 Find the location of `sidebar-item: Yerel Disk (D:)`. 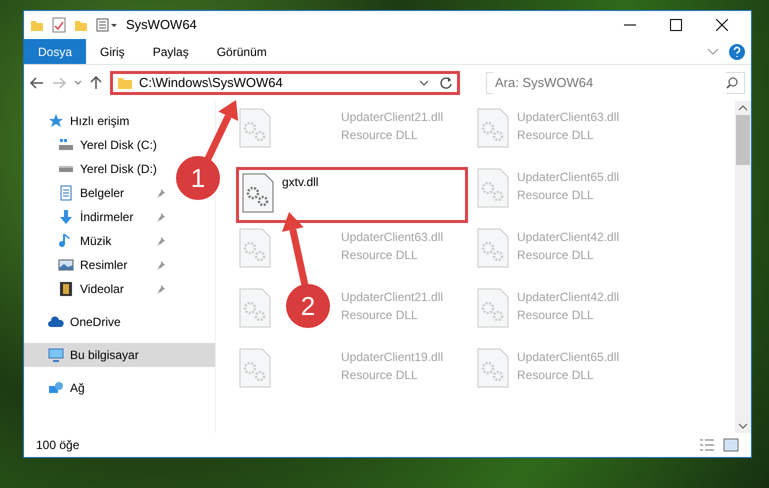

sidebar-item: Yerel Disk (D:) is located at coordinates (99, 169).